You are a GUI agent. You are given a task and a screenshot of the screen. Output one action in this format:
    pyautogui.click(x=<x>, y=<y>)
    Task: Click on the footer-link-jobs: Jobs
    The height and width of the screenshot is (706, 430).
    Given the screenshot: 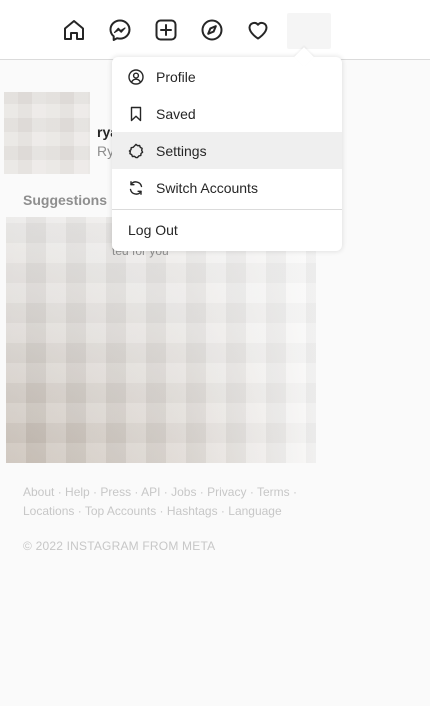 What is the action you would take?
    pyautogui.click(x=183, y=492)
    